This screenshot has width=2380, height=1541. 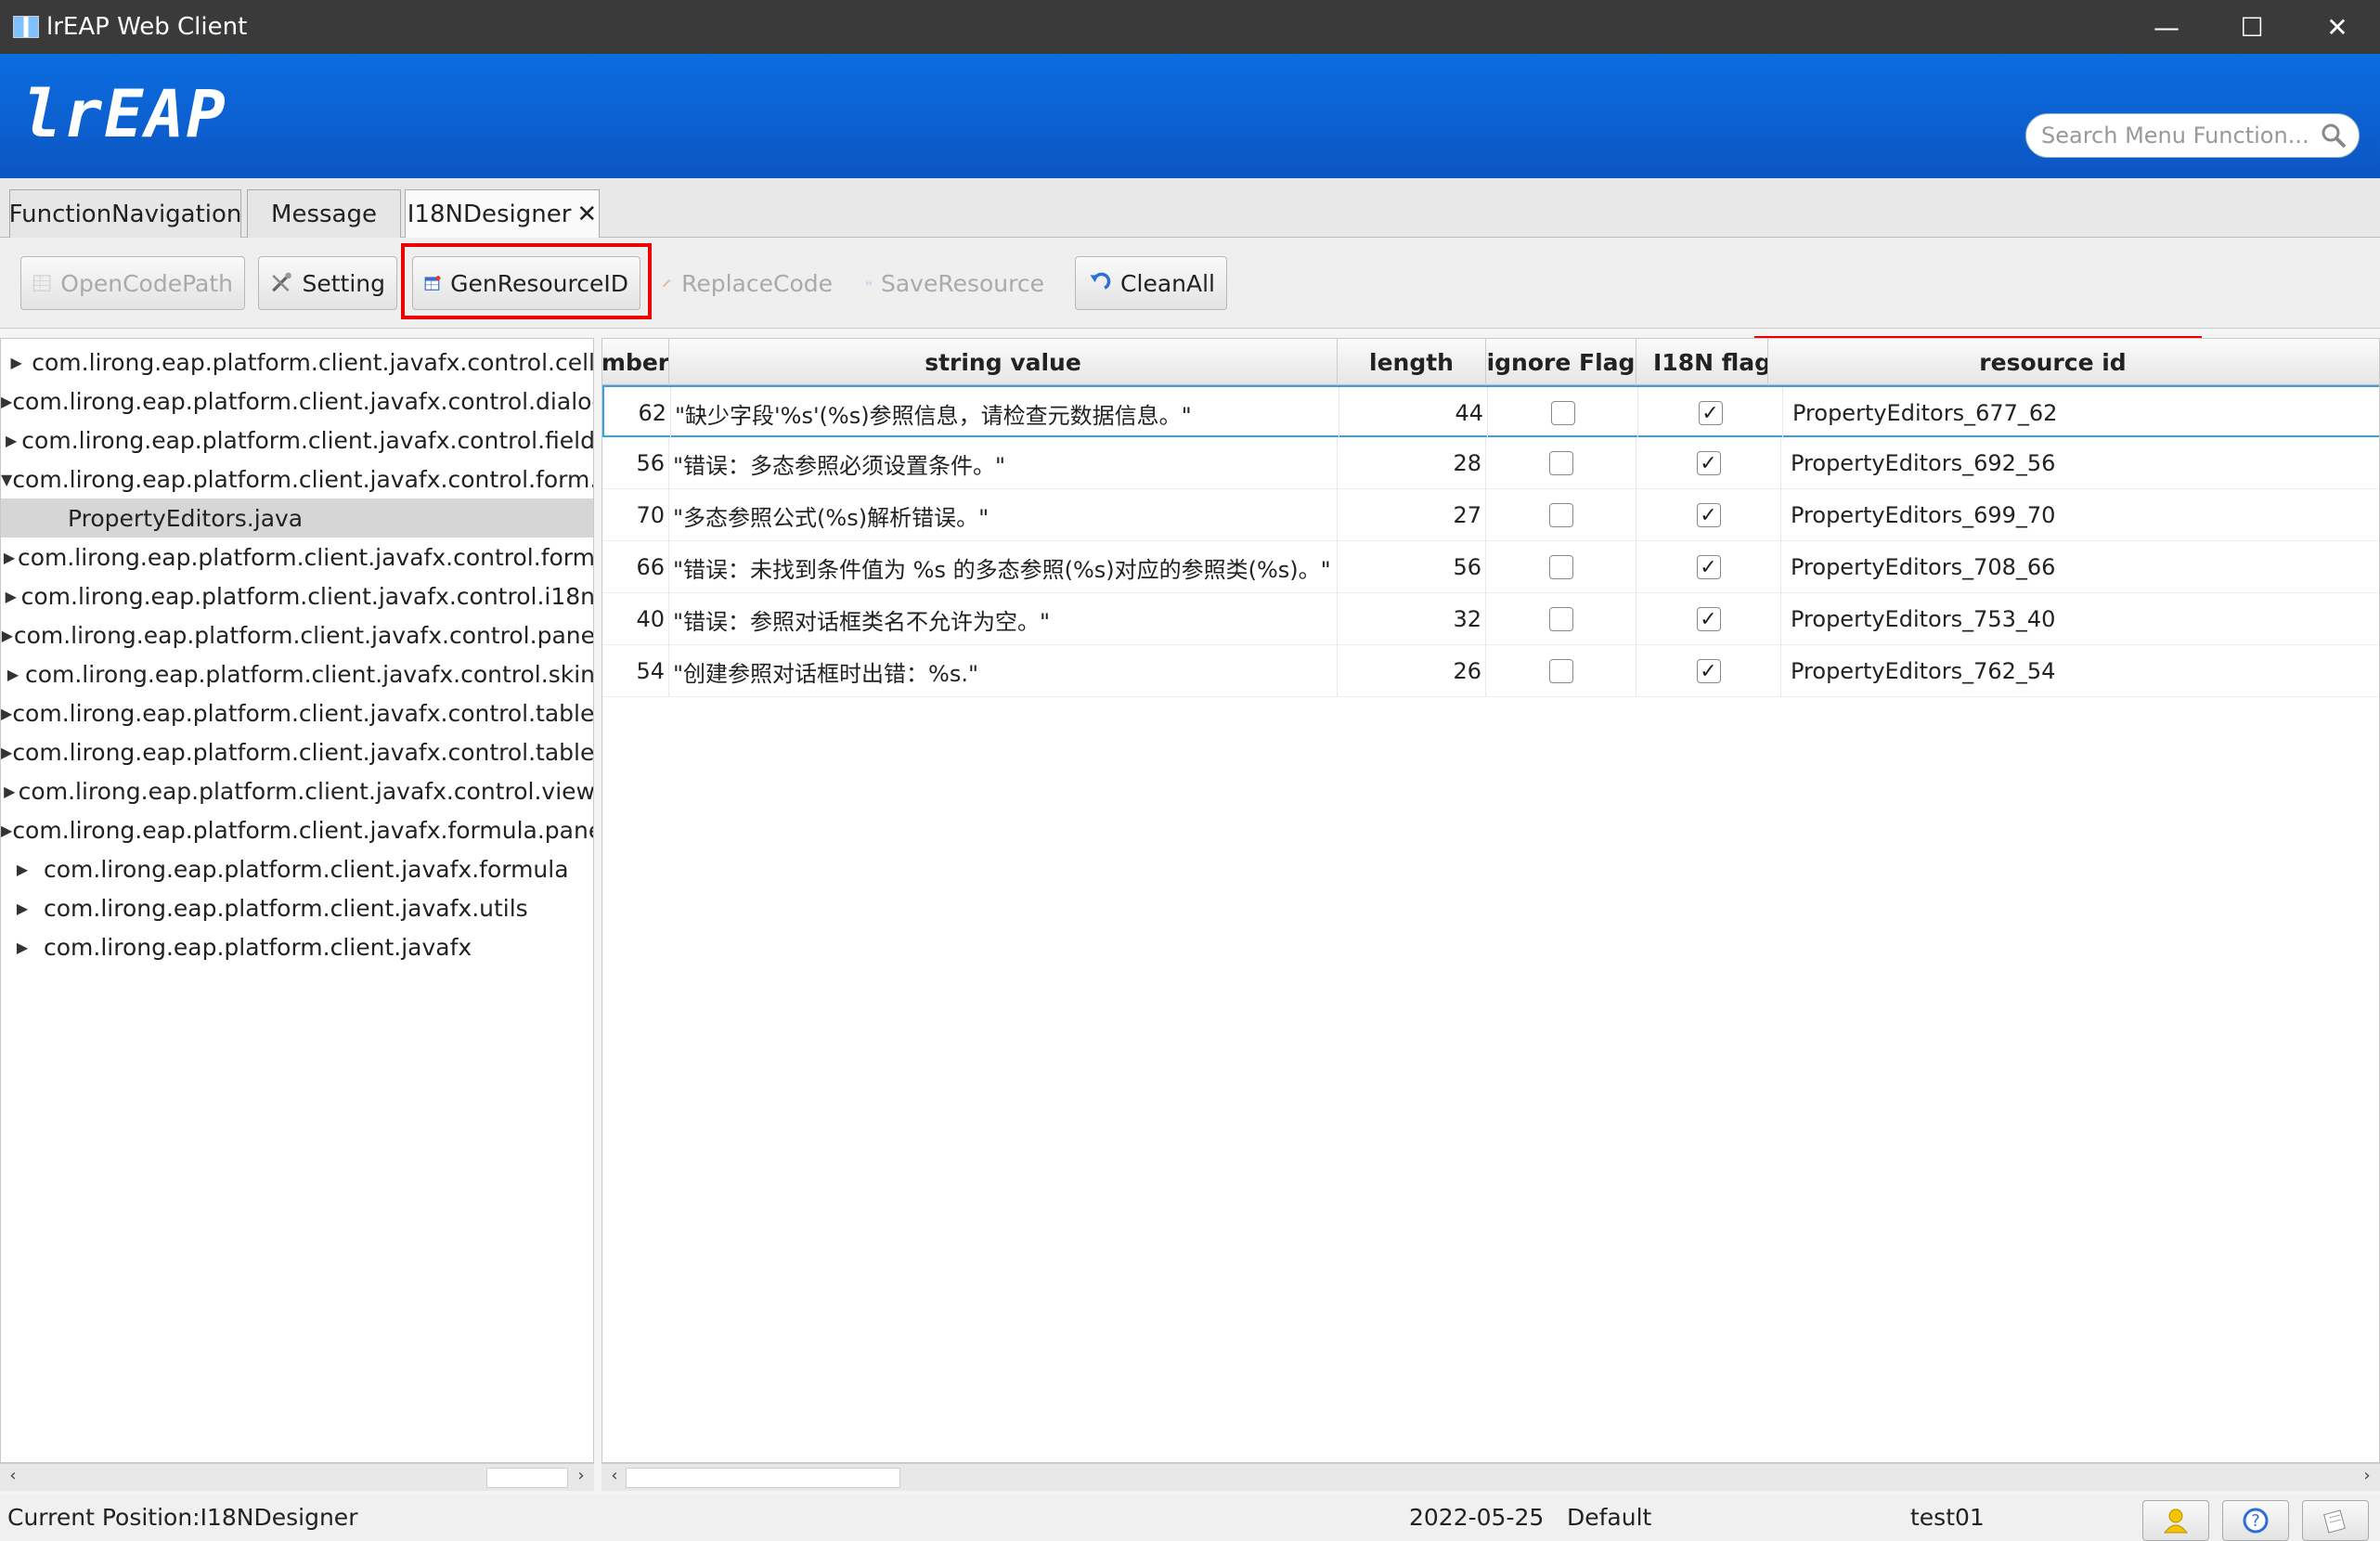 What do you see at coordinates (2175, 1521) in the screenshot?
I see `user-button` at bounding box center [2175, 1521].